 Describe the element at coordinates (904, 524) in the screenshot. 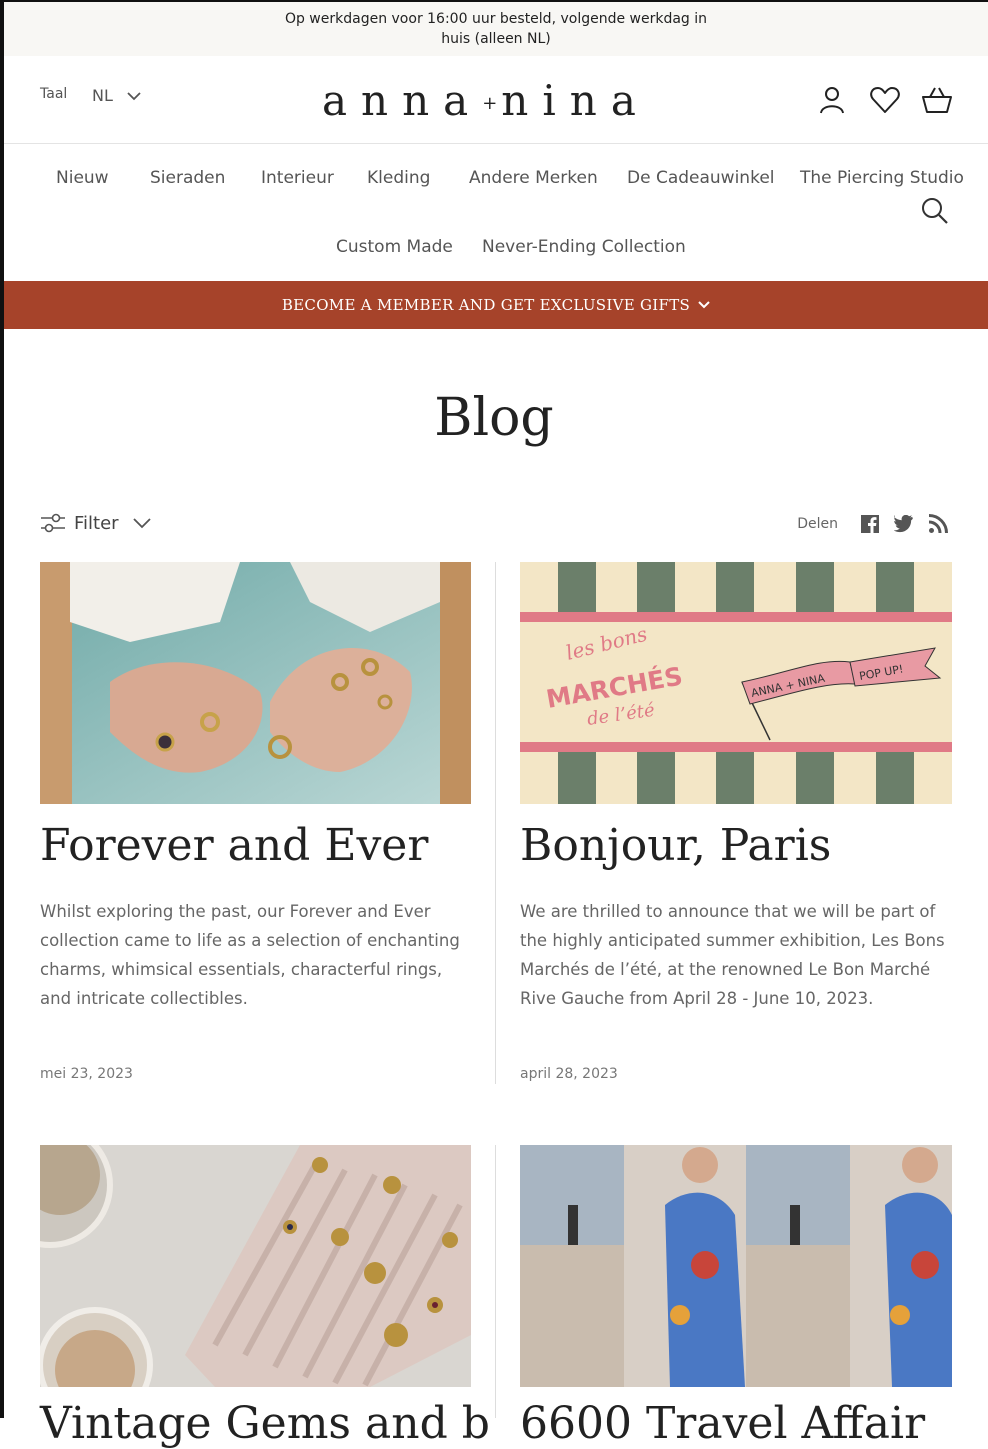

I see `twitter-icon` at that location.